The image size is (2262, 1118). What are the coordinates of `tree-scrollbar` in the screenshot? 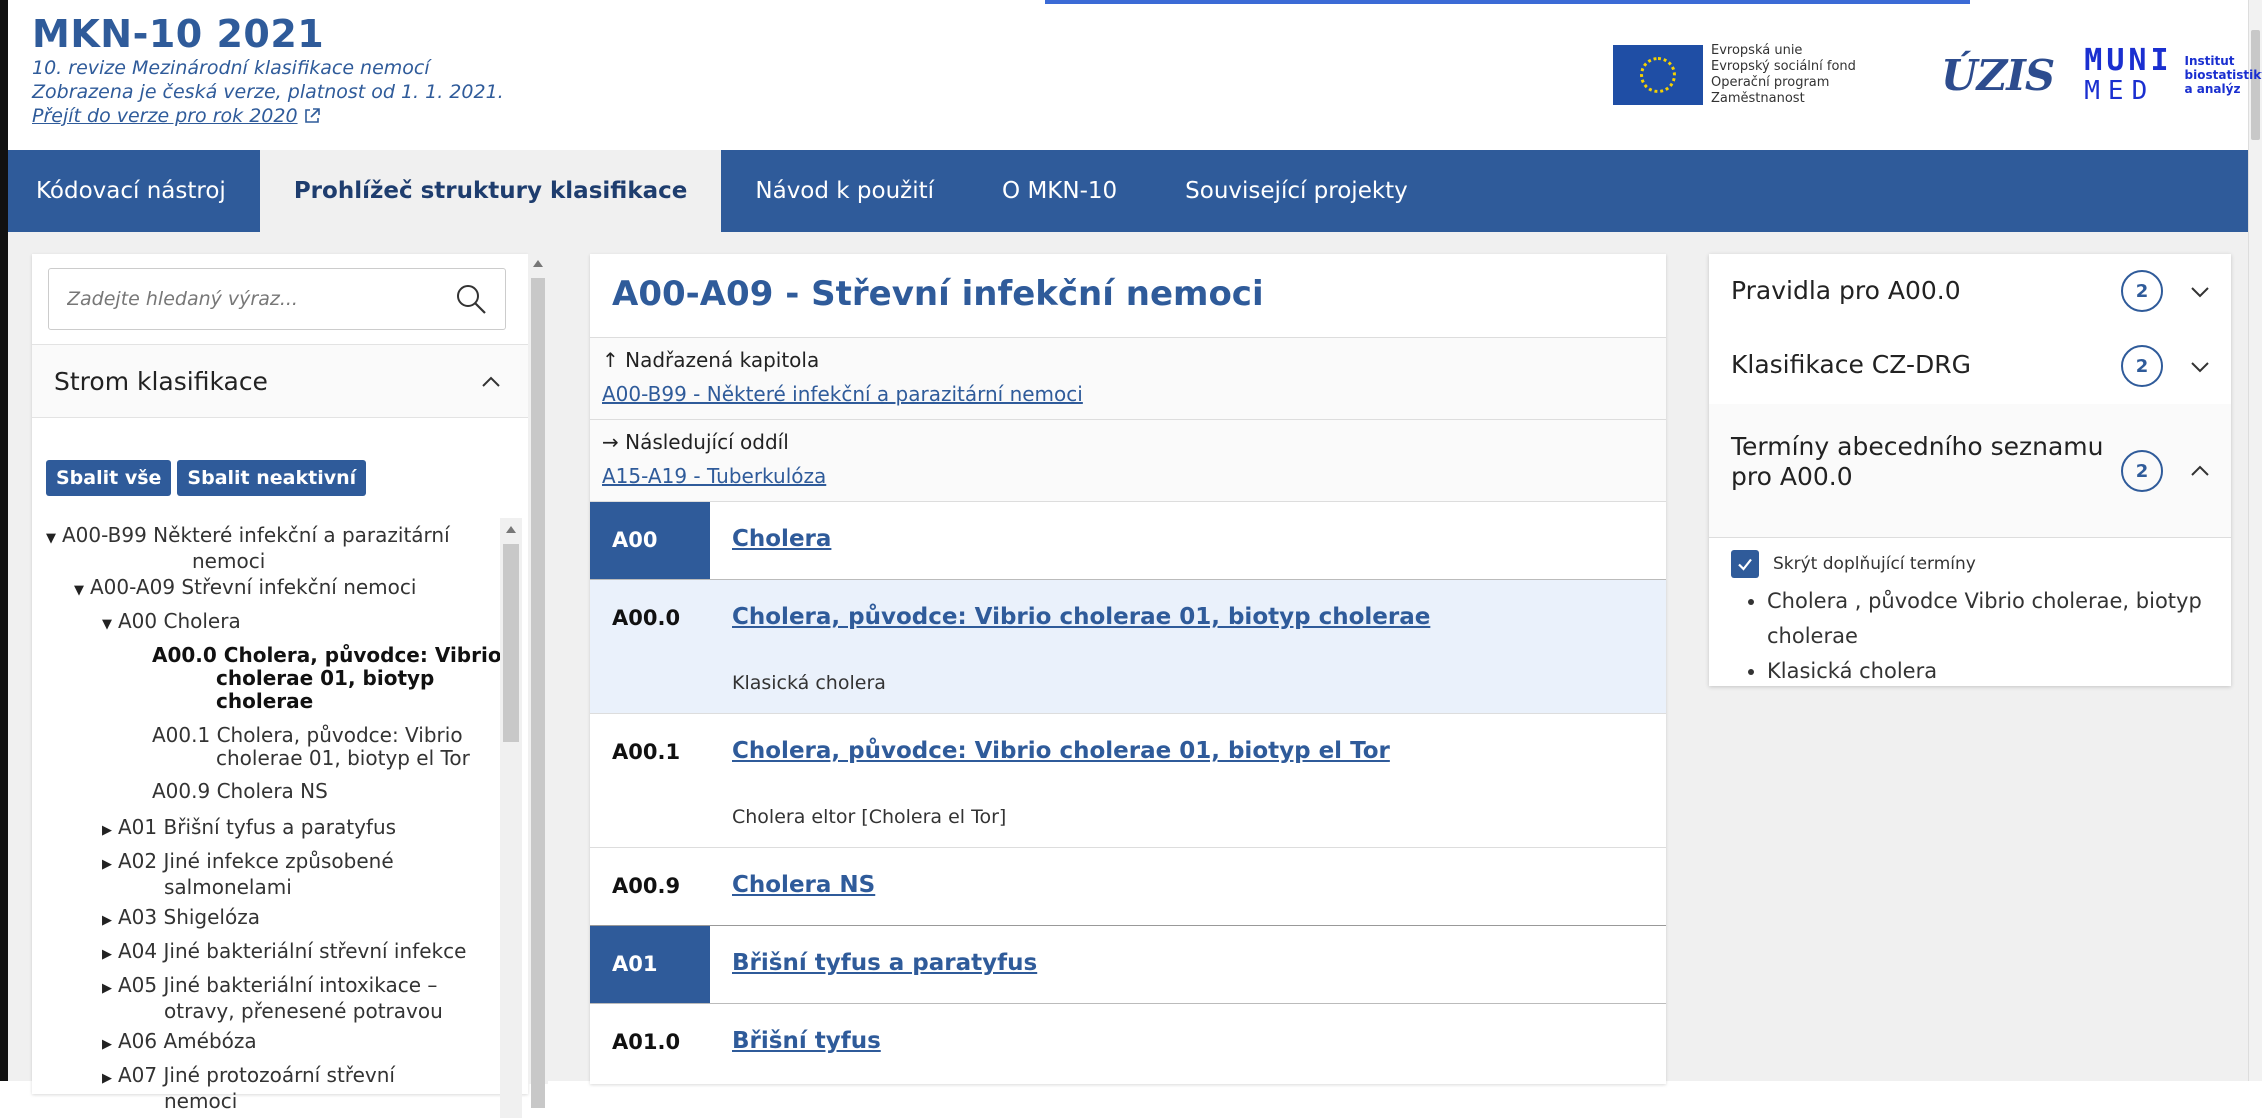 It's located at (511, 818).